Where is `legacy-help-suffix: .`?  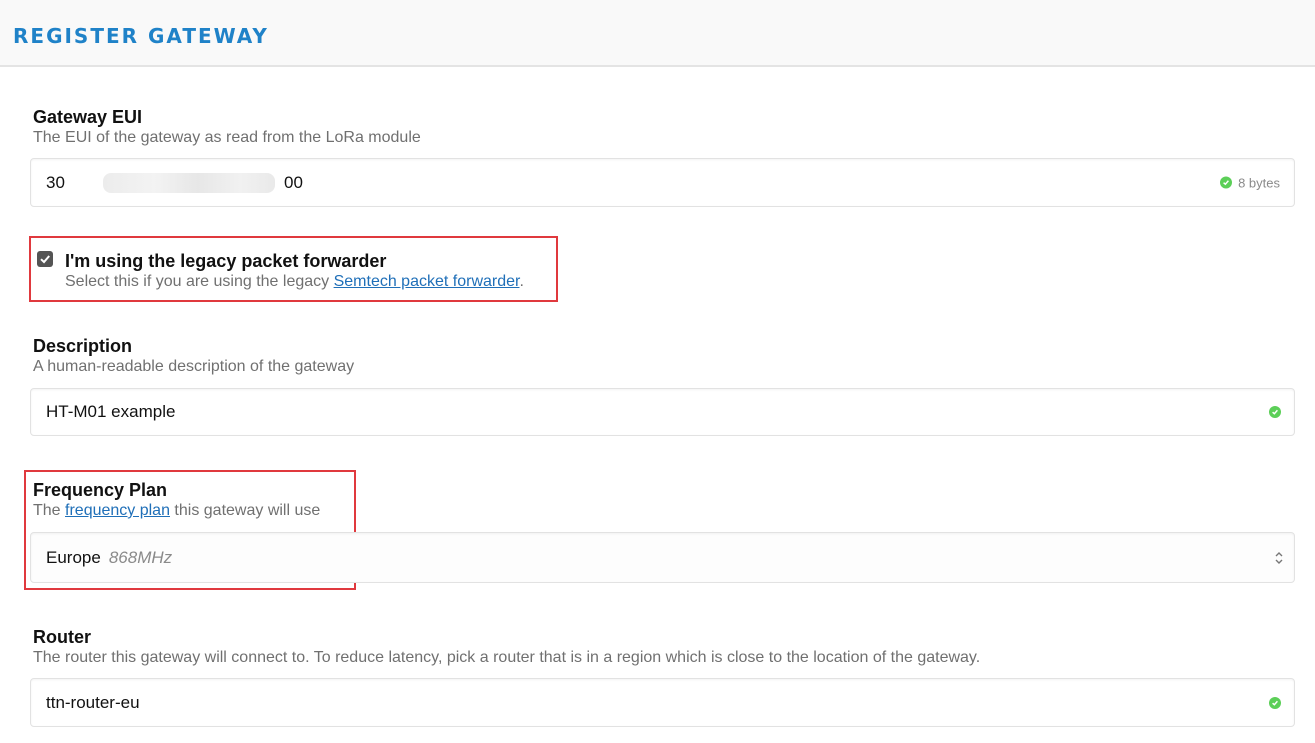 legacy-help-suffix: . is located at coordinates (521, 281).